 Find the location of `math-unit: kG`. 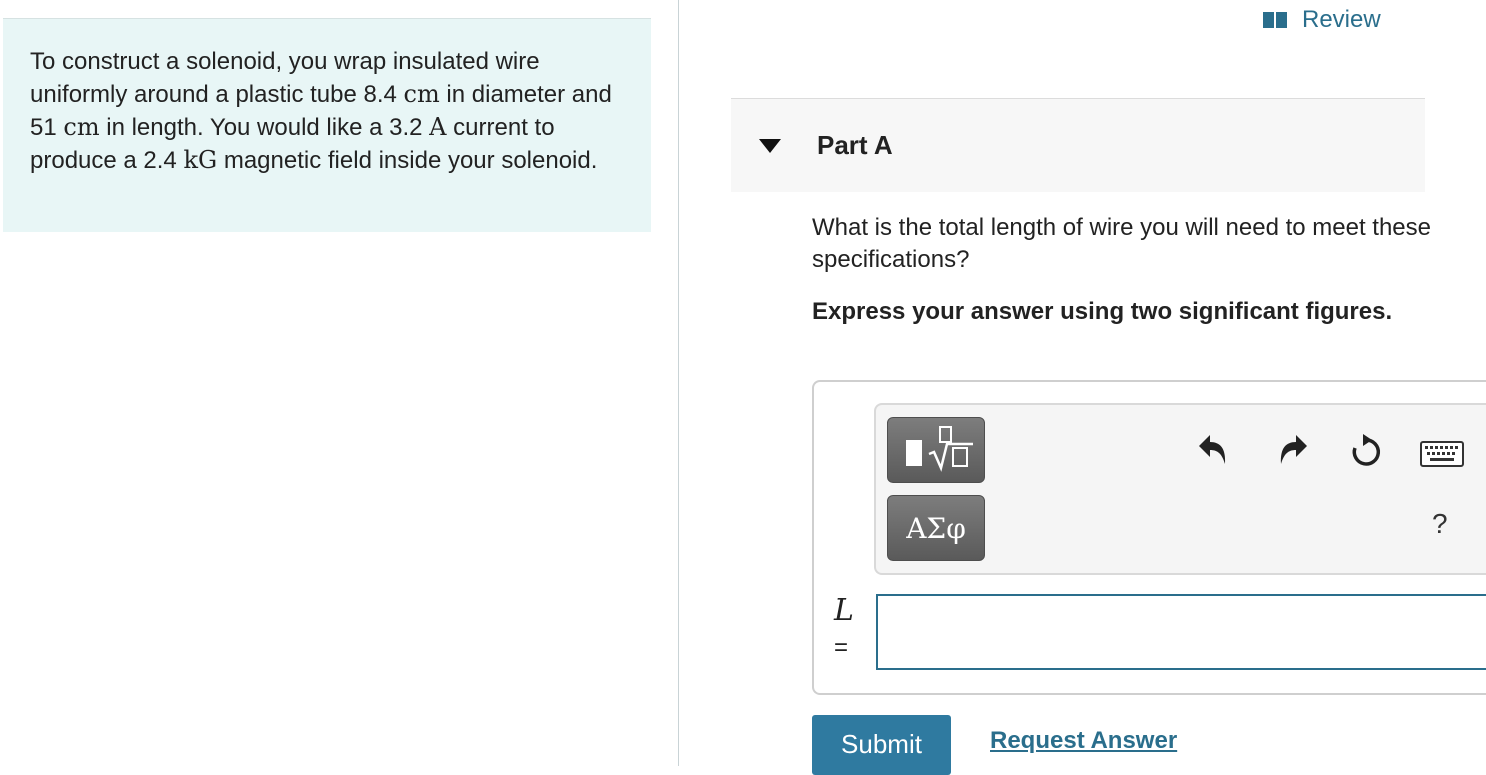

math-unit: kG is located at coordinates (200, 160).